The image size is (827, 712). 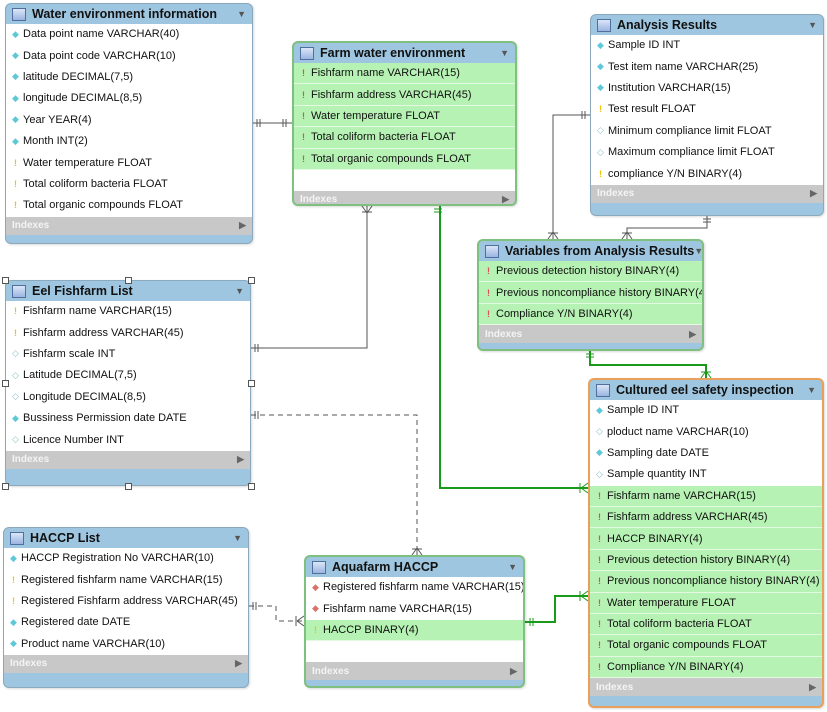 What do you see at coordinates (404, 53) in the screenshot?
I see `table-header: Farm water environment ▼` at bounding box center [404, 53].